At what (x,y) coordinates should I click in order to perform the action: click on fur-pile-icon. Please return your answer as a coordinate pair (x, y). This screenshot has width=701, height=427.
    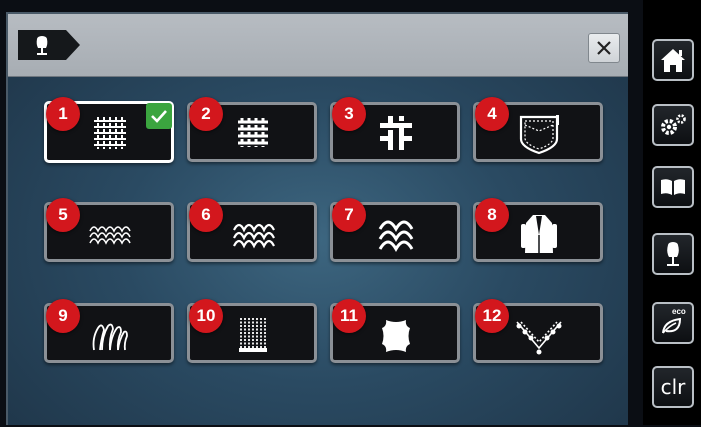
    Looking at the image, I should click on (110, 337).